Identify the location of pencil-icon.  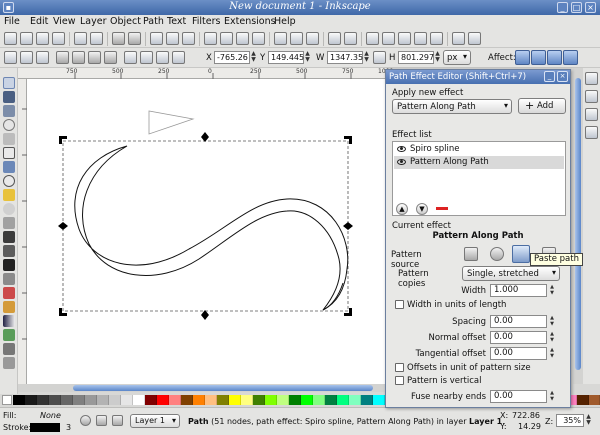
(9, 223).